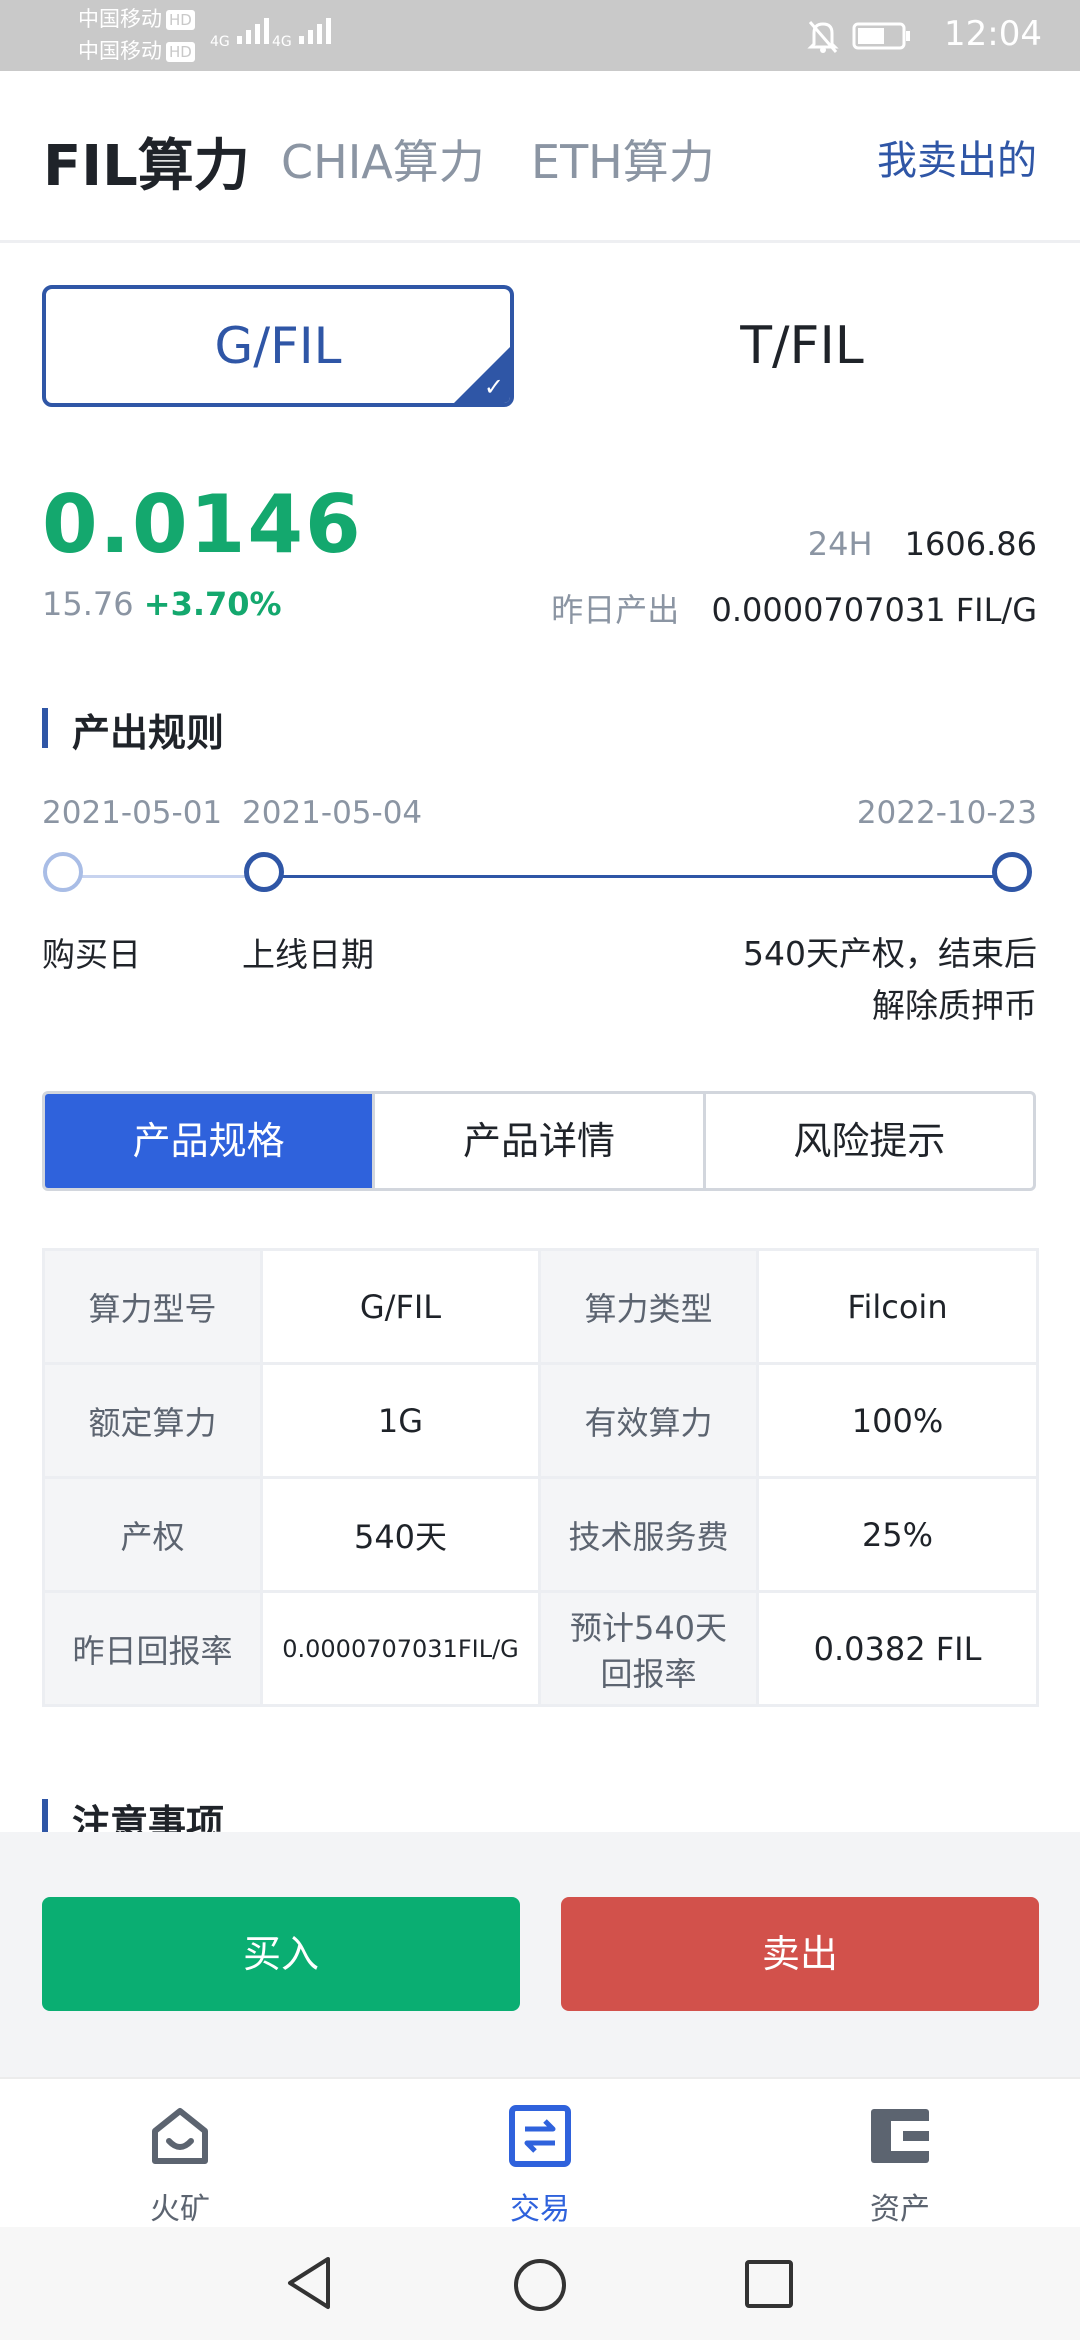  I want to click on check-icon: ✓, so click(493, 387).